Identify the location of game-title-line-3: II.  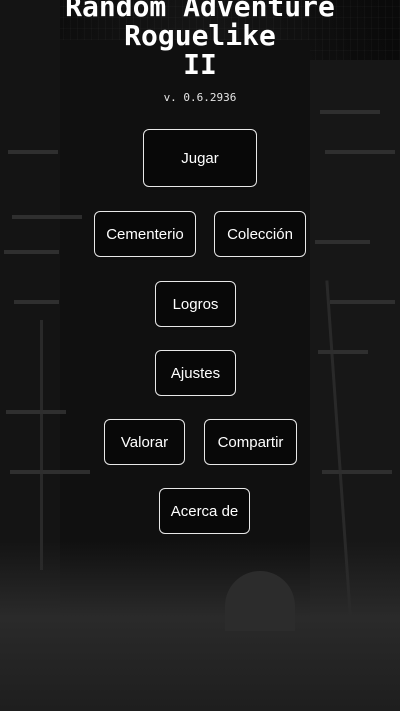
(200, 64).